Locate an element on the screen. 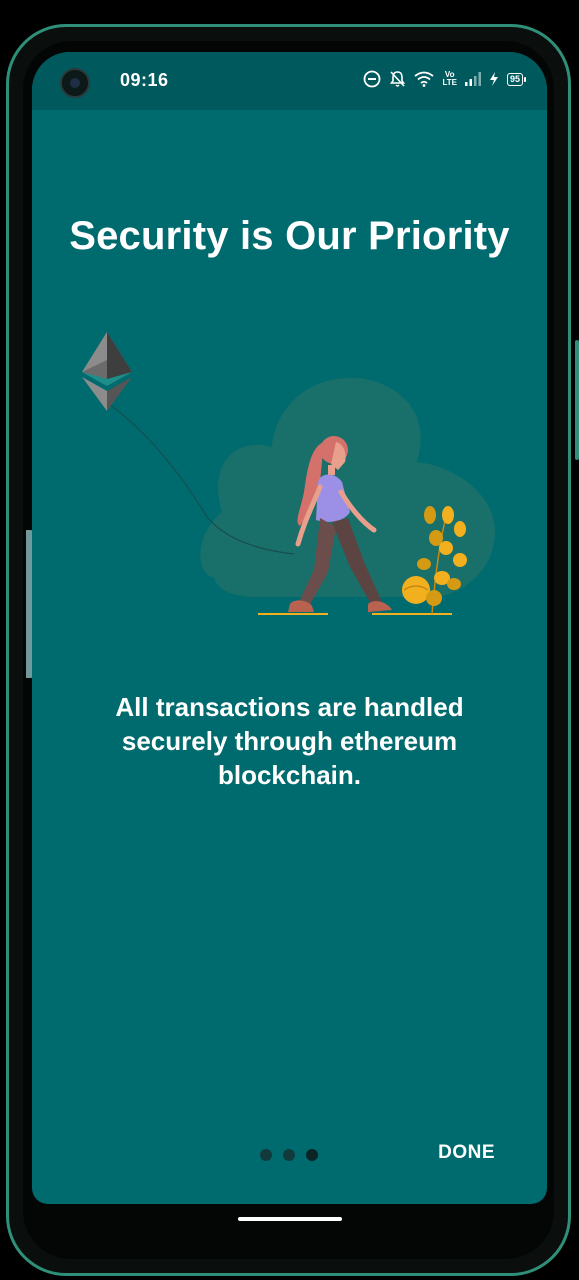 The image size is (579, 1280). battery-icon: 95 is located at coordinates (516, 79).